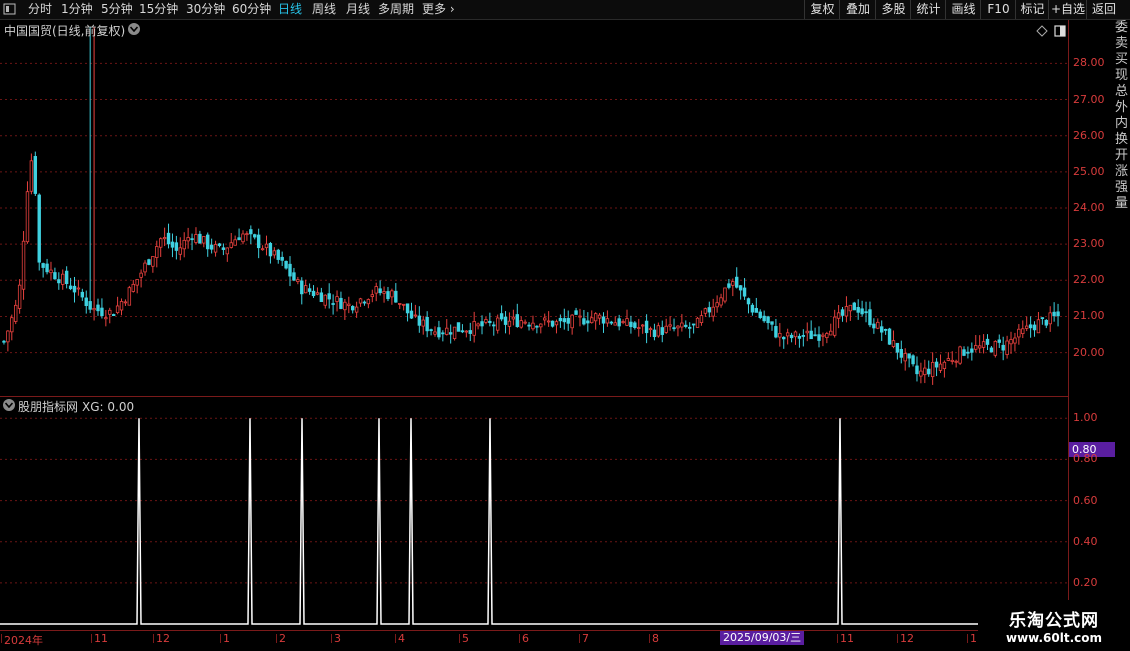  What do you see at coordinates (928, 9) in the screenshot?
I see `statistics-button: 统计` at bounding box center [928, 9].